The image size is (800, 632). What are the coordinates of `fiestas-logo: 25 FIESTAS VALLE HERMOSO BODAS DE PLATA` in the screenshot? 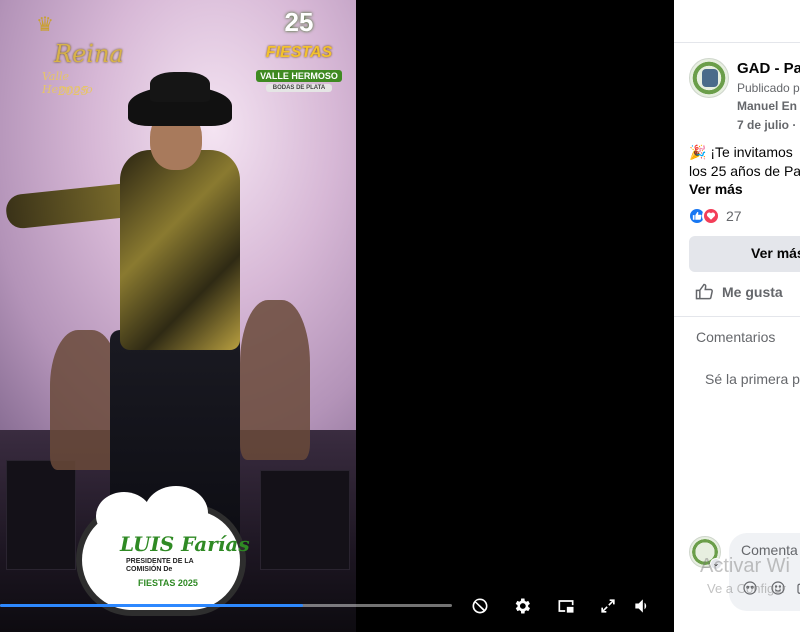 It's located at (299, 56).